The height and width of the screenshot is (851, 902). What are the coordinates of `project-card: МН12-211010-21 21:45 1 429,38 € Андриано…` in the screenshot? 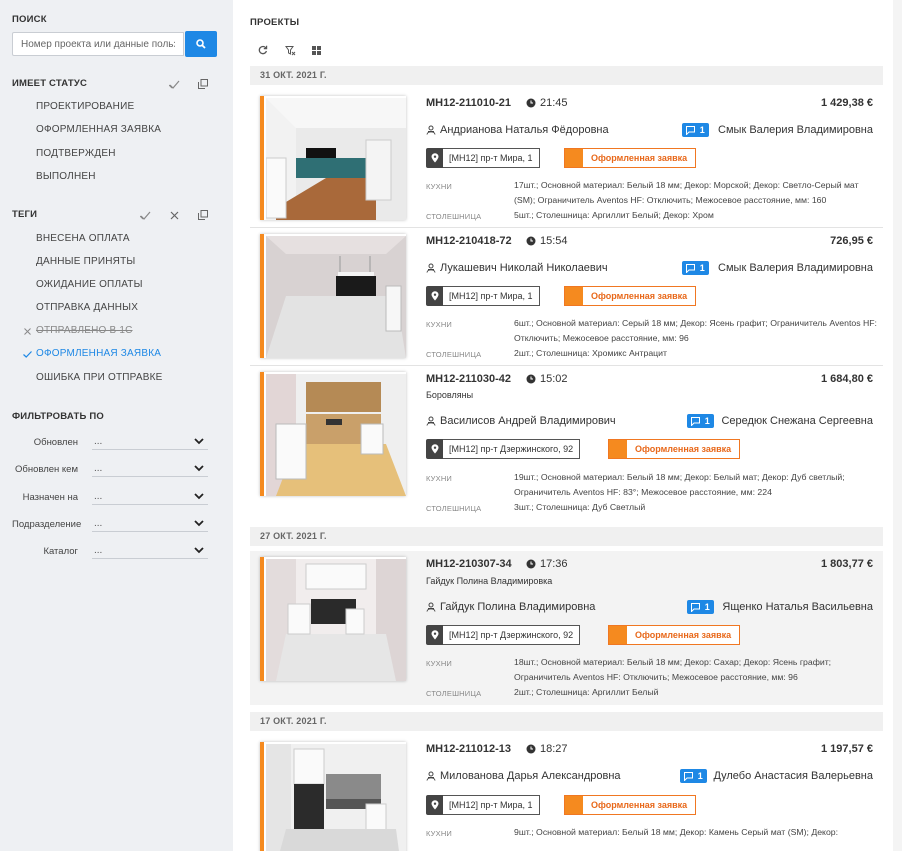 It's located at (566, 159).